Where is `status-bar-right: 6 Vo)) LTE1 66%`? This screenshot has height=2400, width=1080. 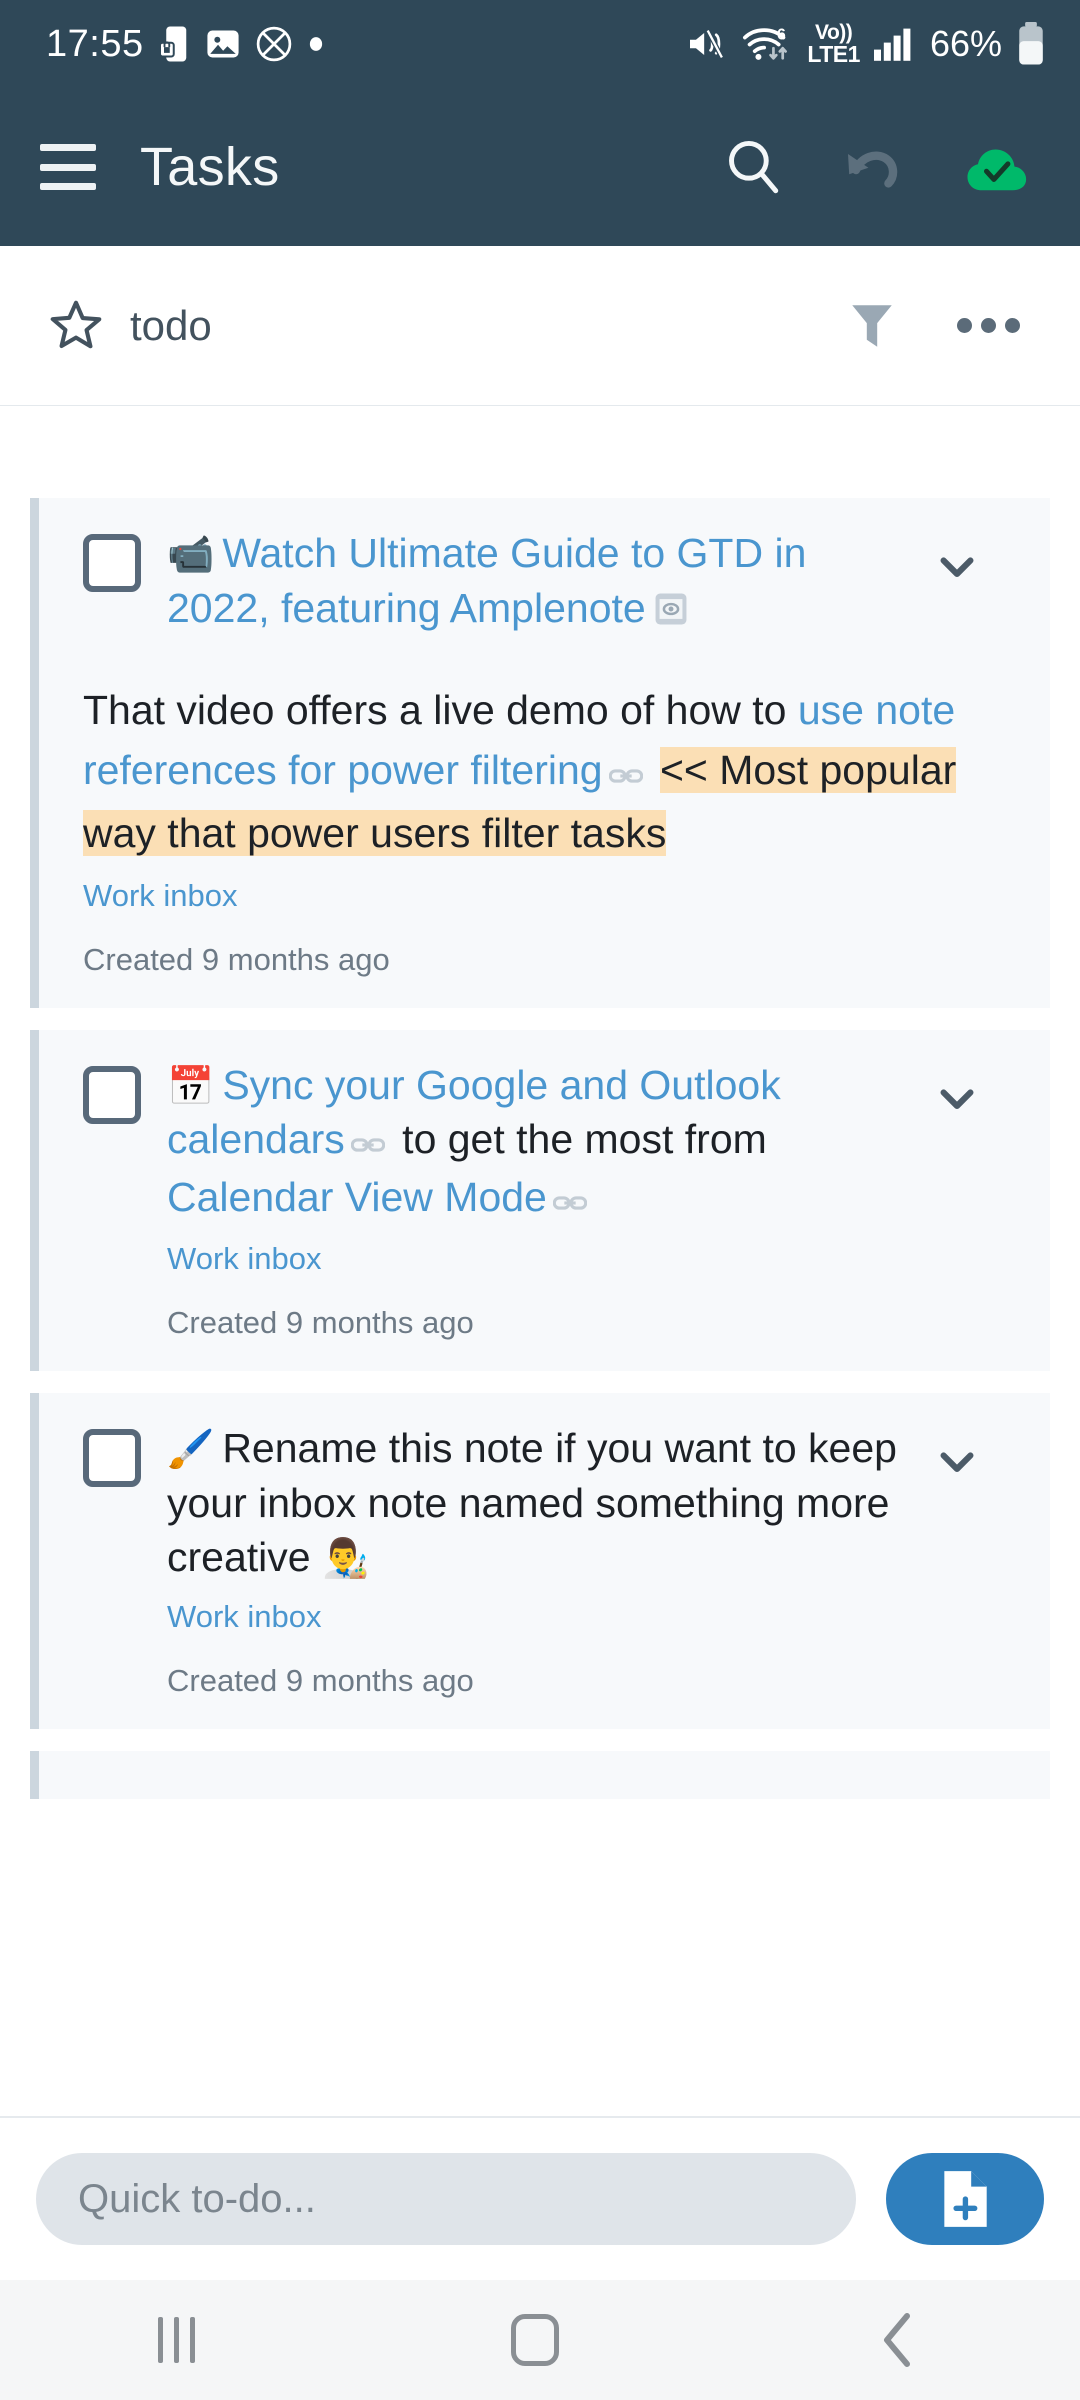 status-bar-right: 6 Vo)) LTE1 66% is located at coordinates (866, 44).